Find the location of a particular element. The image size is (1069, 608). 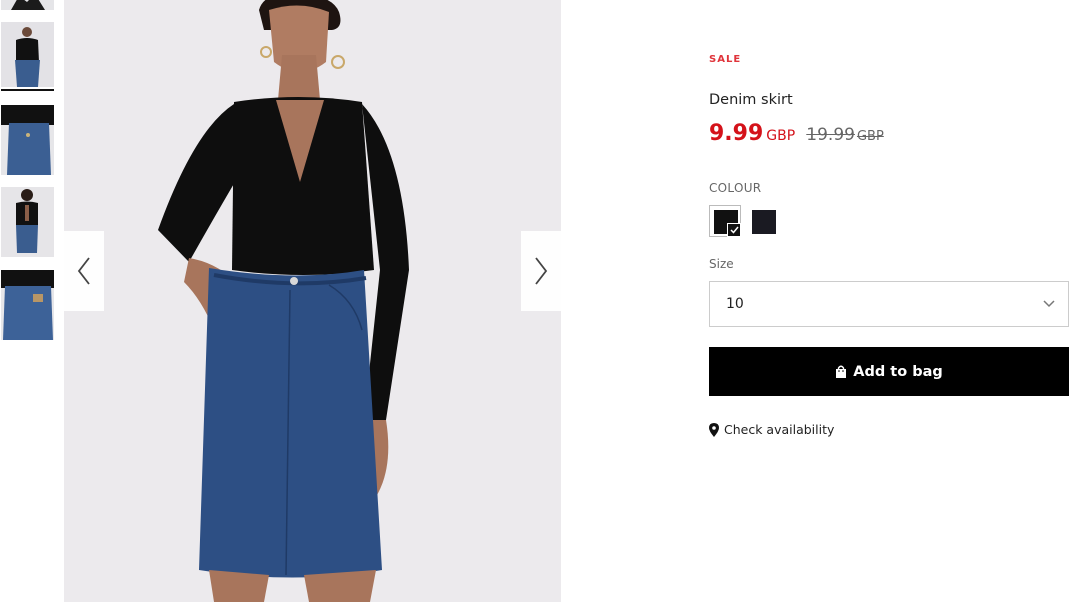

thumbnail-rail is located at coordinates (28, 304).